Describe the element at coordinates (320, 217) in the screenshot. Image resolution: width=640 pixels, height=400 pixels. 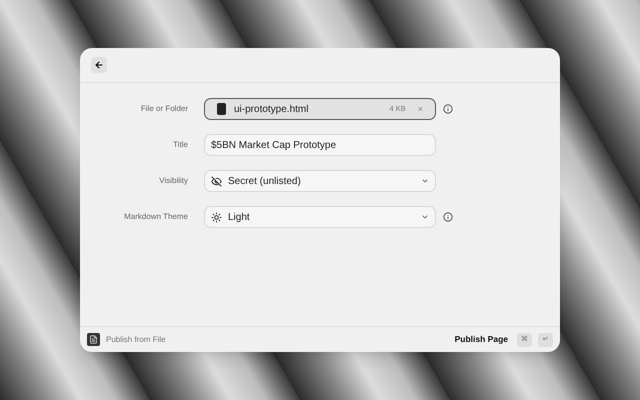
I see `dropdown: Light` at that location.